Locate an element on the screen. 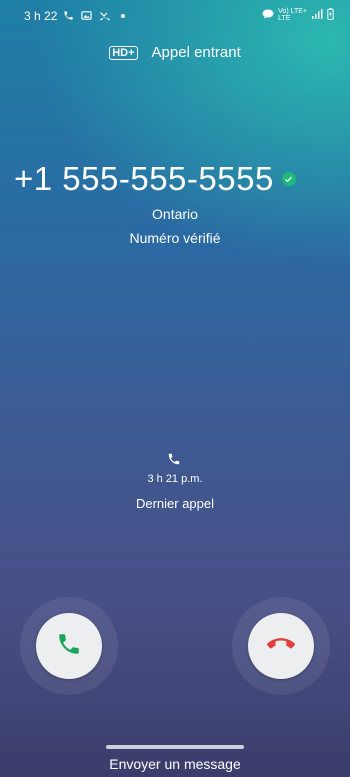  hang-up-icon is located at coordinates (281, 646).